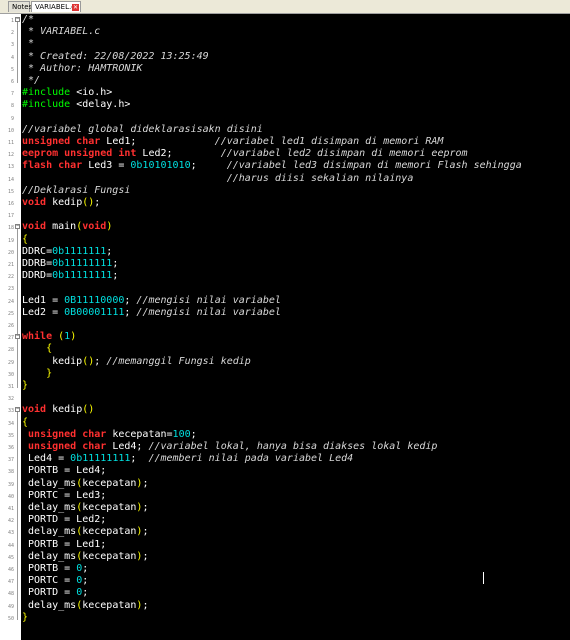 This screenshot has height=640, width=570. Describe the element at coordinates (10, 484) in the screenshot. I see `line-number: 39` at that location.